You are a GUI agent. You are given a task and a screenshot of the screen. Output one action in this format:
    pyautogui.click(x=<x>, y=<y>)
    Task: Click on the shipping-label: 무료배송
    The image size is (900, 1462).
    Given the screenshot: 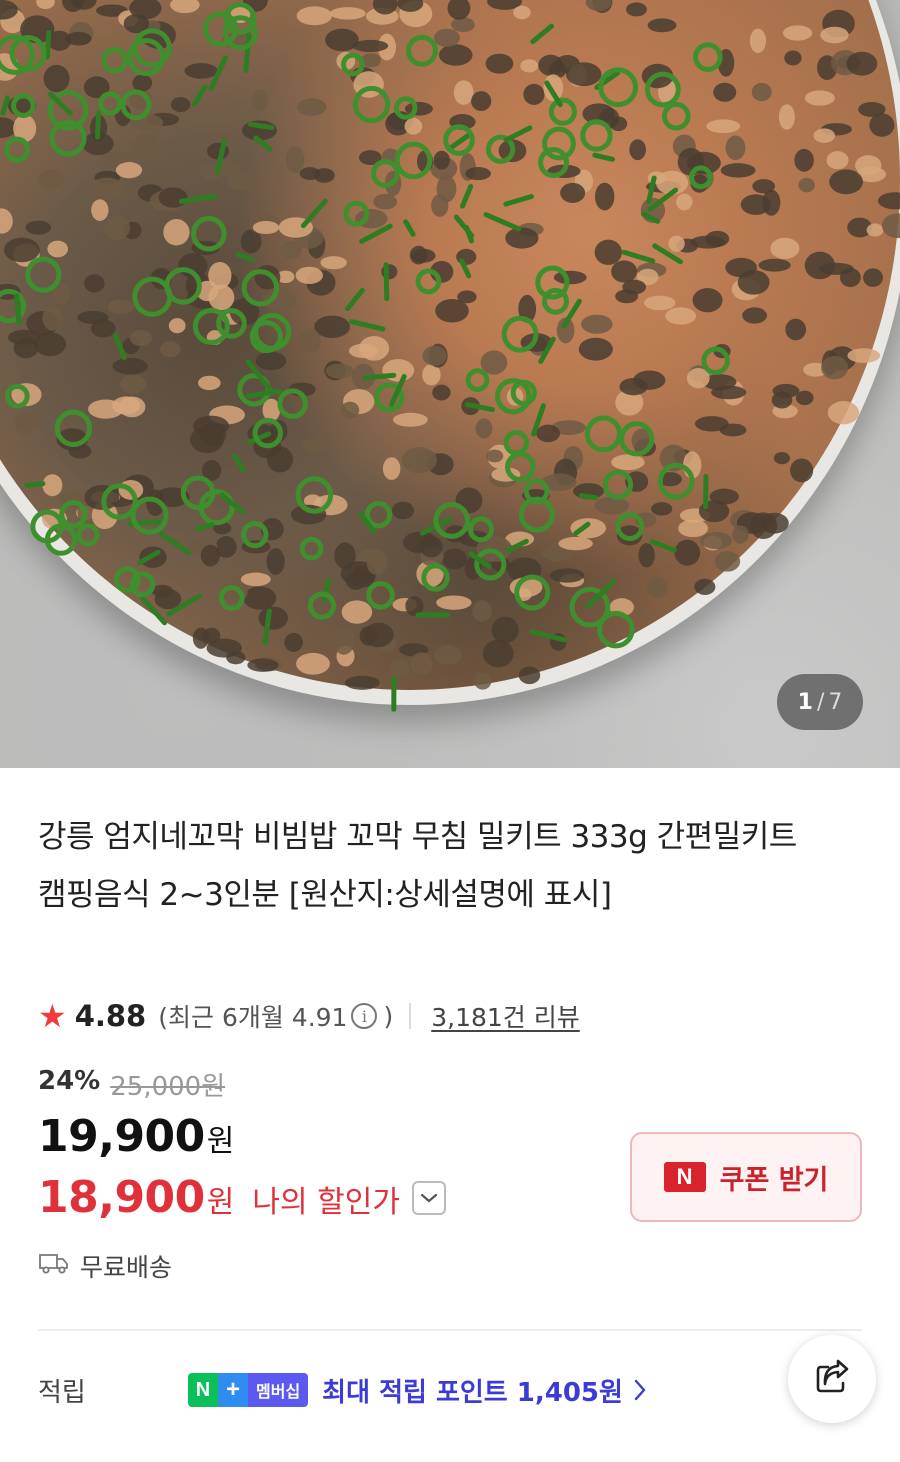 What is the action you would take?
    pyautogui.click(x=126, y=1267)
    